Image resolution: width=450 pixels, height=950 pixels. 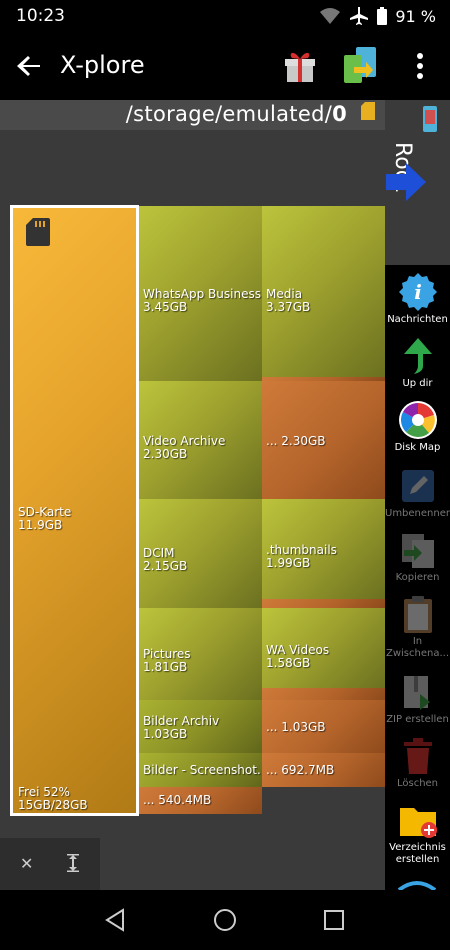 I want to click on info-icon: i, so click(x=417, y=292).